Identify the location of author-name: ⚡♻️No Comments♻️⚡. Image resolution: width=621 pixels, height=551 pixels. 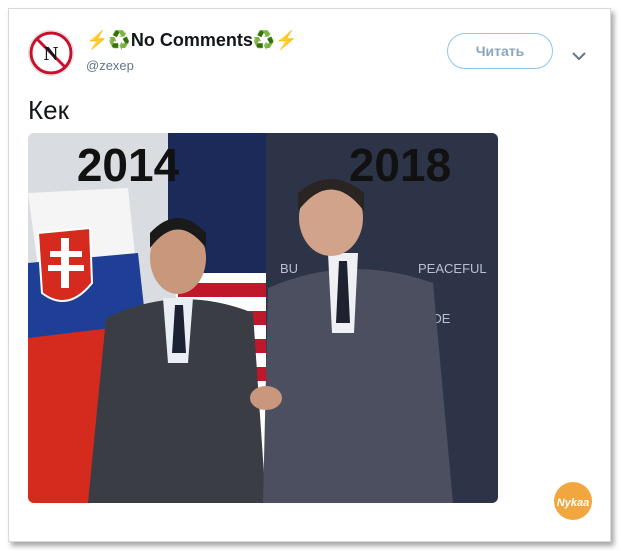
(192, 40).